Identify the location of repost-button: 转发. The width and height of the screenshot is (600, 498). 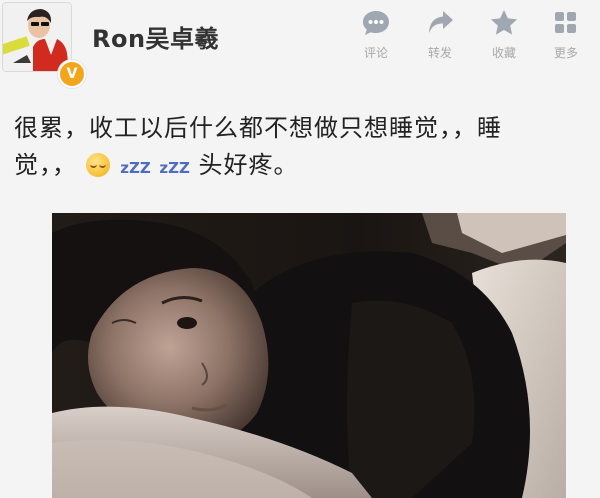
(440, 38).